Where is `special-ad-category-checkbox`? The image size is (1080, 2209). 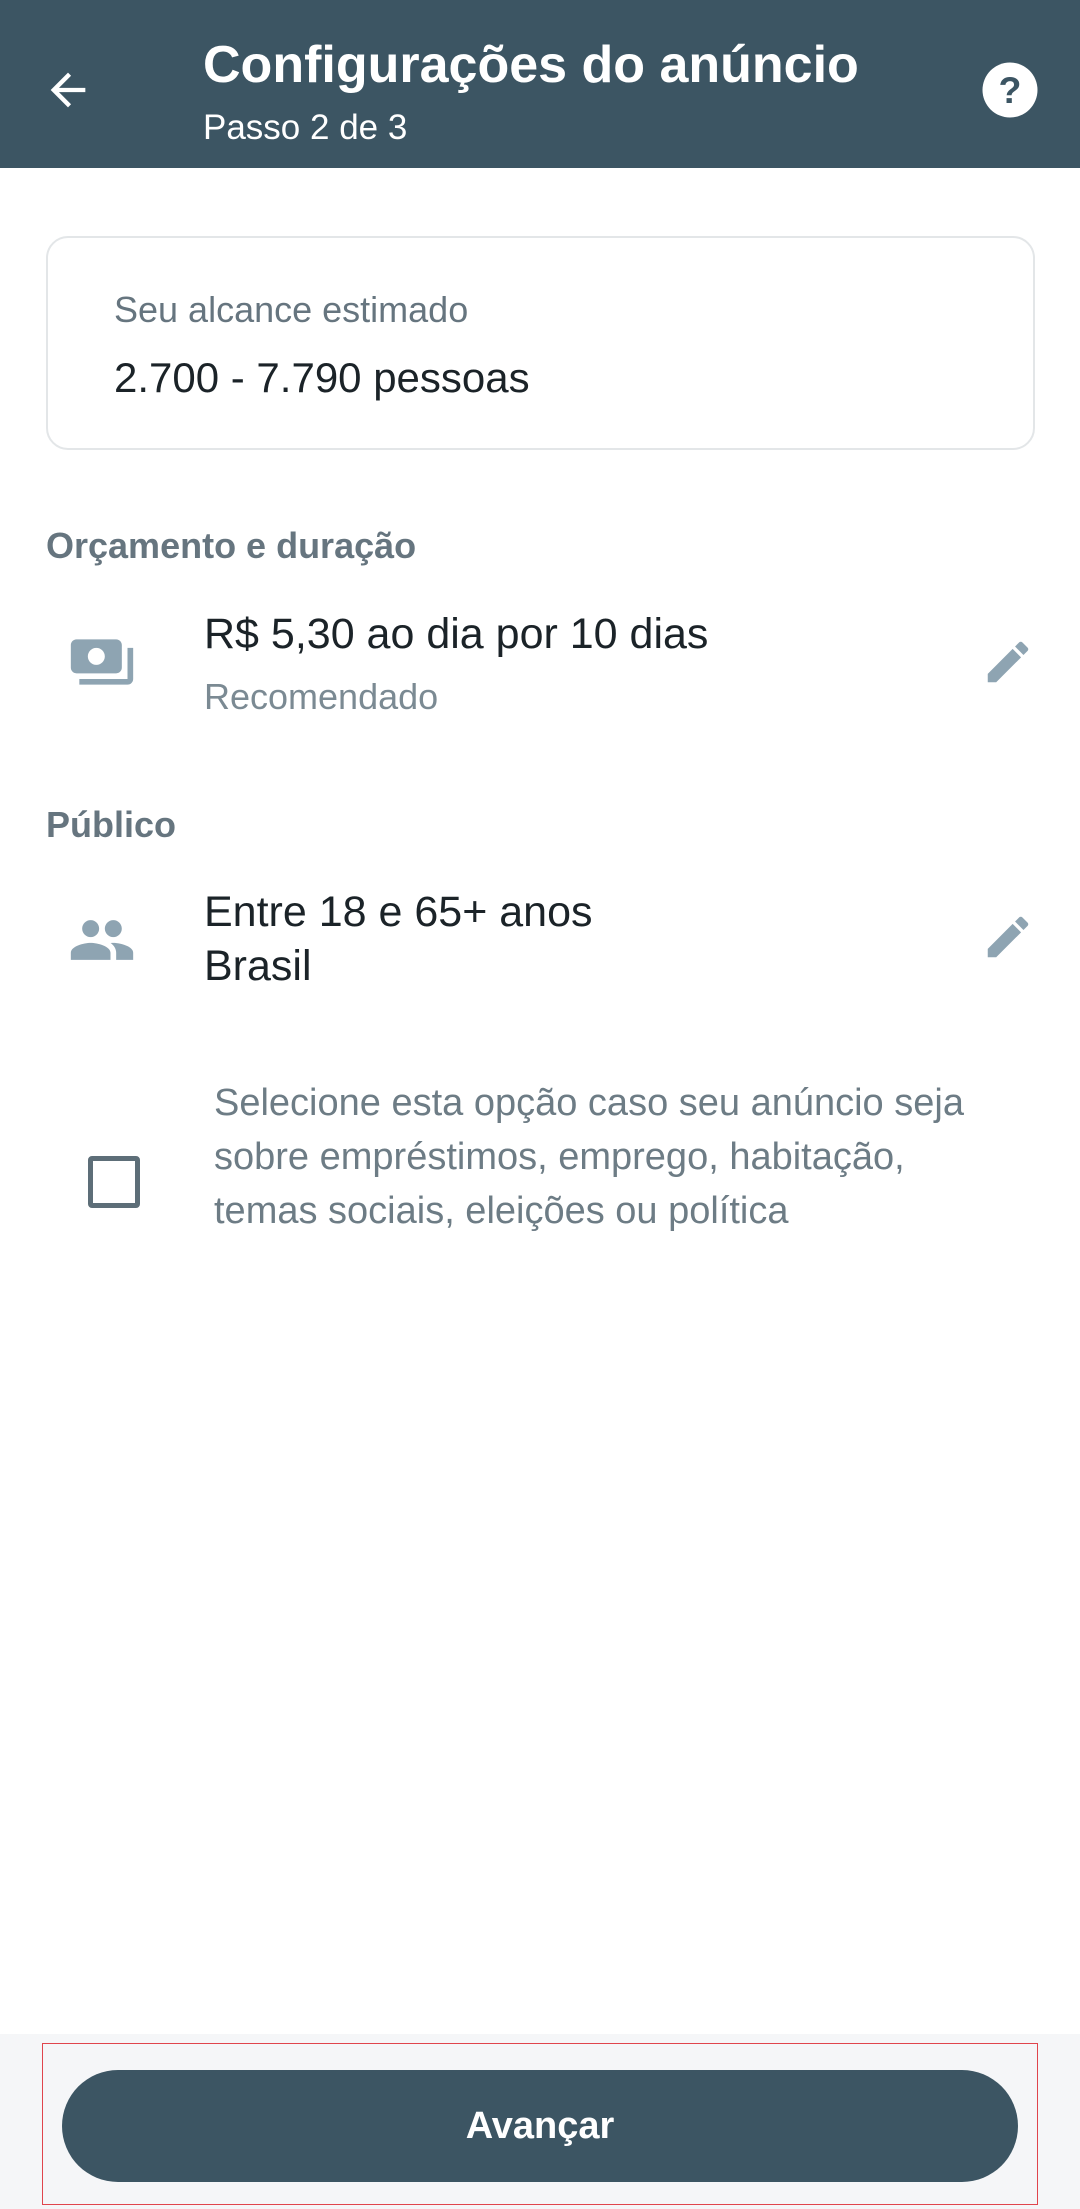
special-ad-category-checkbox is located at coordinates (114, 1182).